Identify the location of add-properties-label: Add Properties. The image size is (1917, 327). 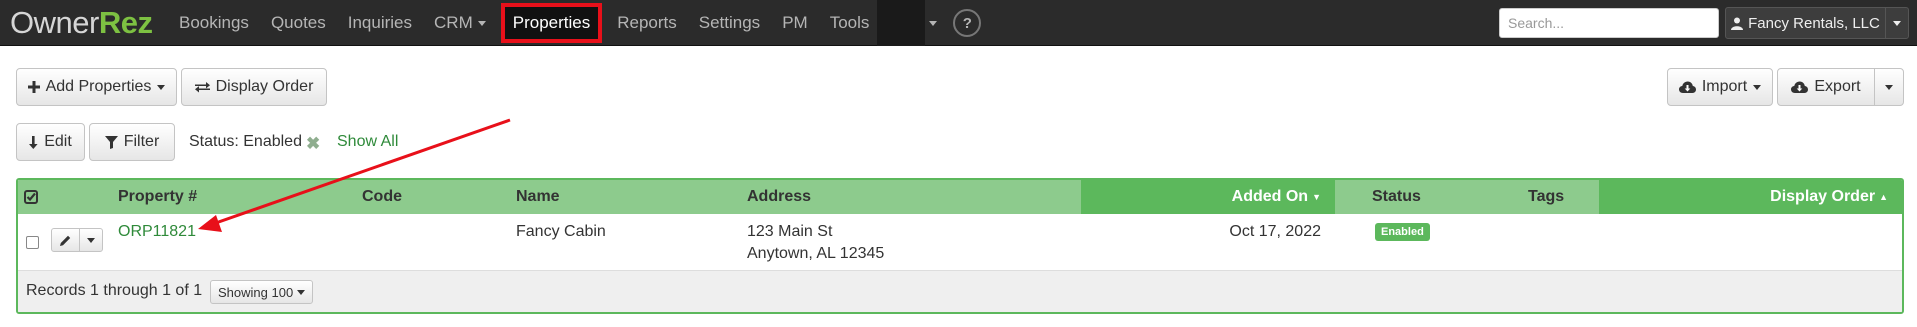
(98, 86).